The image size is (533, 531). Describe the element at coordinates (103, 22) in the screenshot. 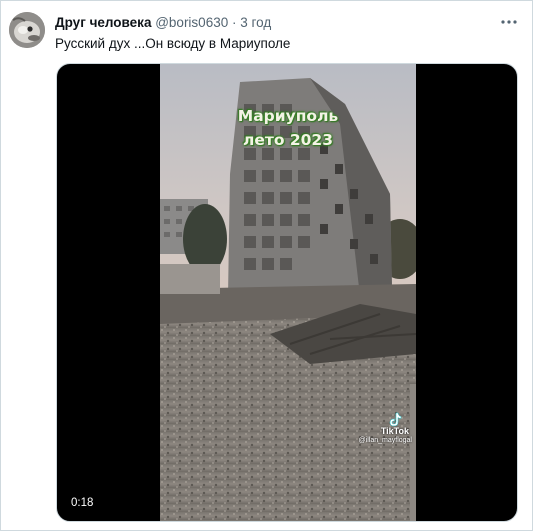

I see `author-name: Друг человека` at that location.